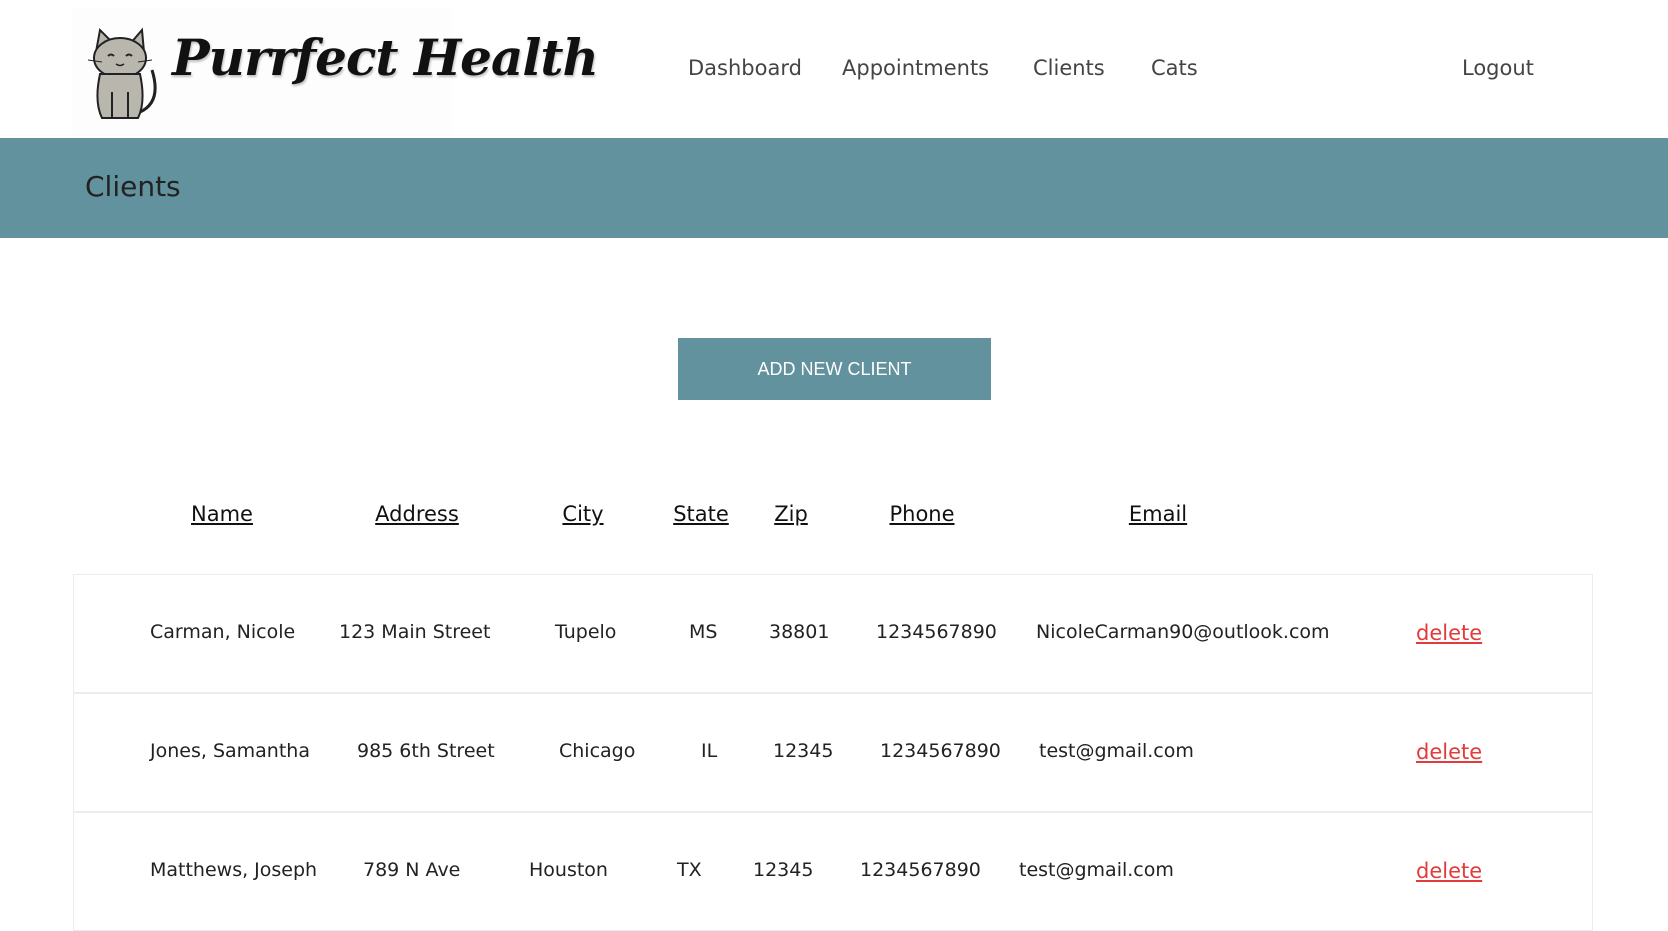 This screenshot has width=1668, height=931. What do you see at coordinates (597, 751) in the screenshot?
I see `client-city: Chicago` at bounding box center [597, 751].